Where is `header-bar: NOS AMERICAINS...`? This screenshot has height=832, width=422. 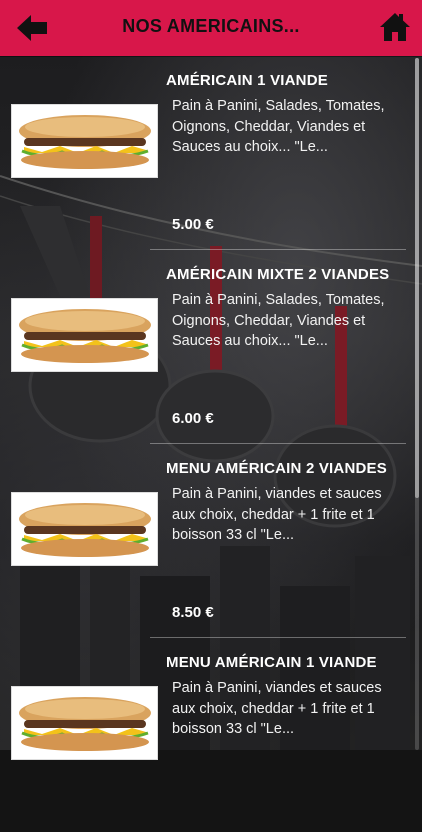 header-bar: NOS AMERICAINS... is located at coordinates (211, 28).